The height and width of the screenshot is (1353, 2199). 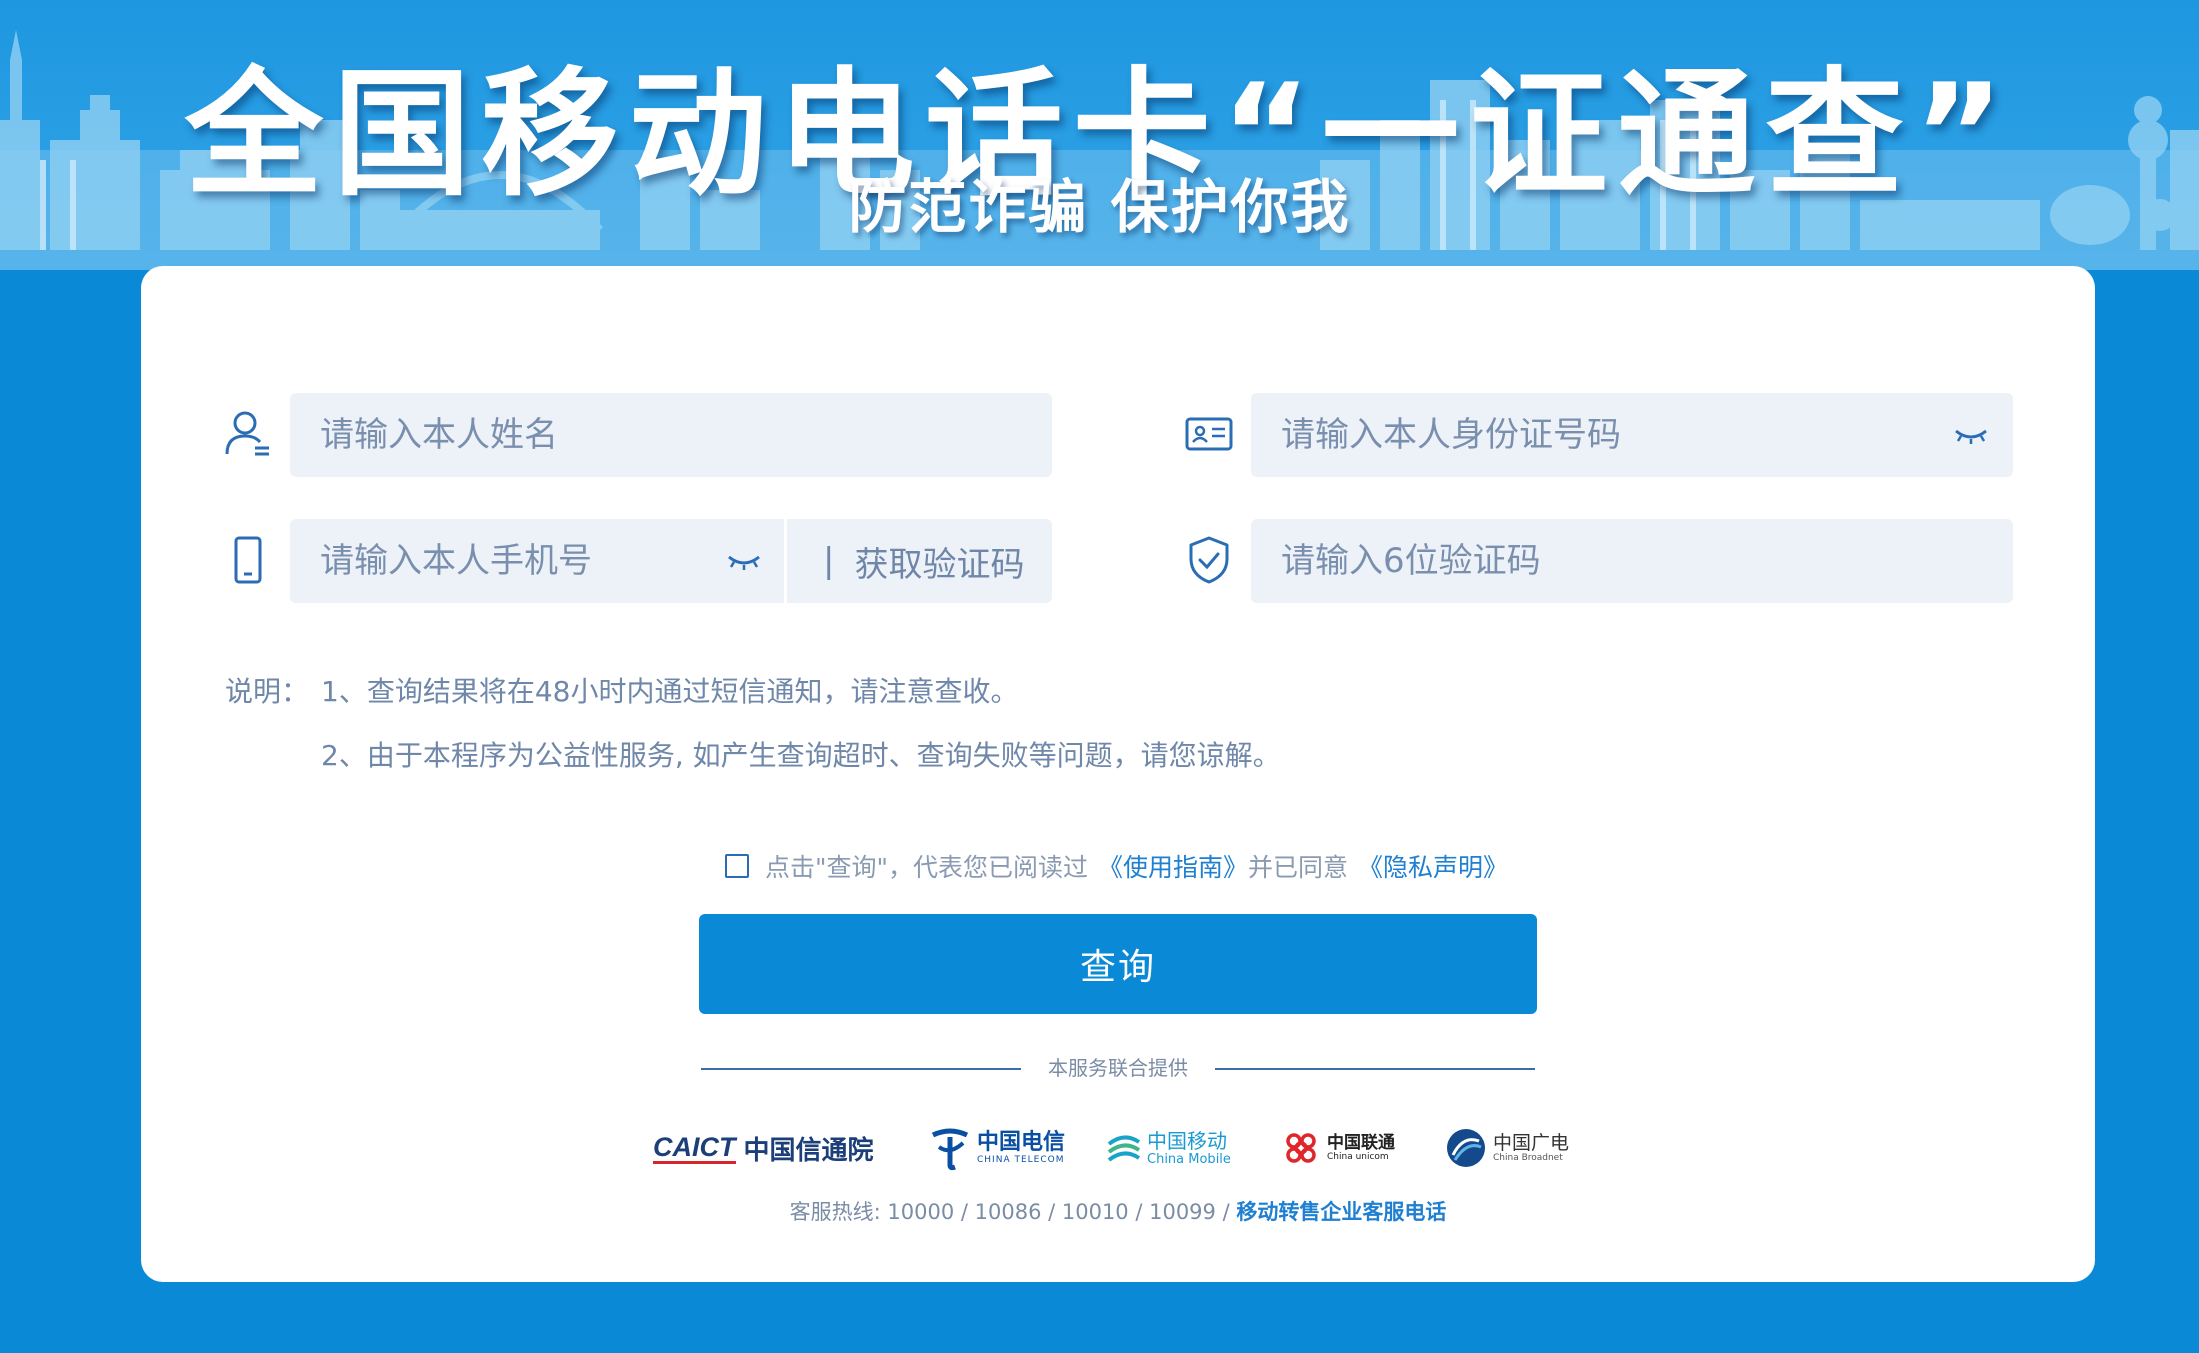 I want to click on banner-subtitle: 防范诈骗 保护你我, so click(x=1099, y=207).